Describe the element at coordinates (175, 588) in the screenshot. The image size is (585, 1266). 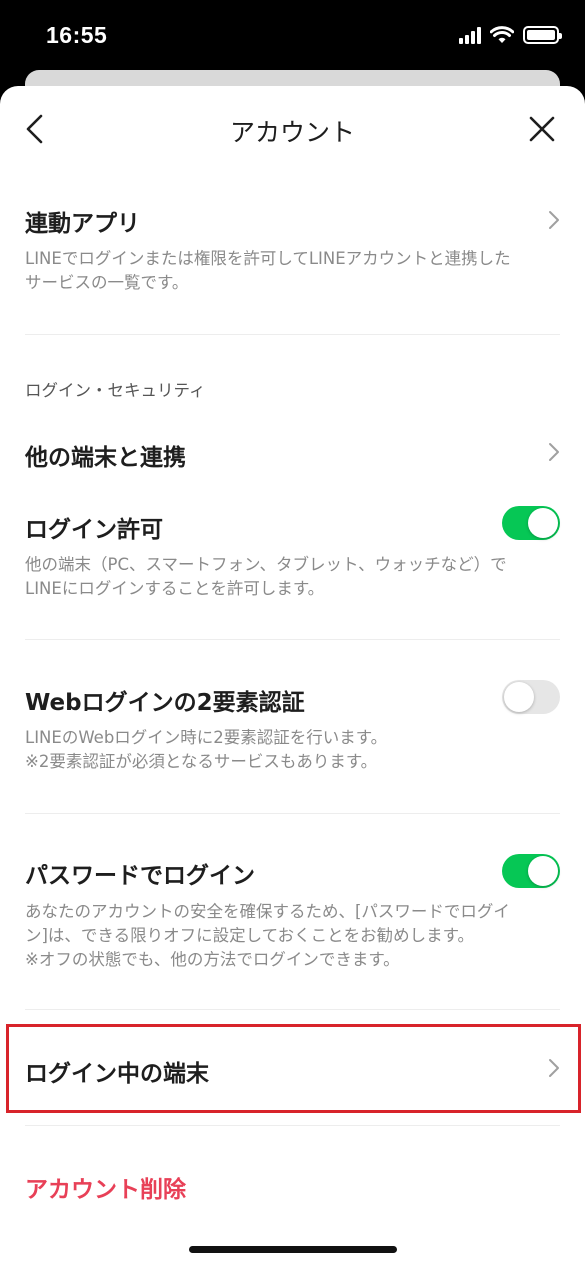
I see `login-permission-description-line2: LINEにログインすることを許可します。` at that location.